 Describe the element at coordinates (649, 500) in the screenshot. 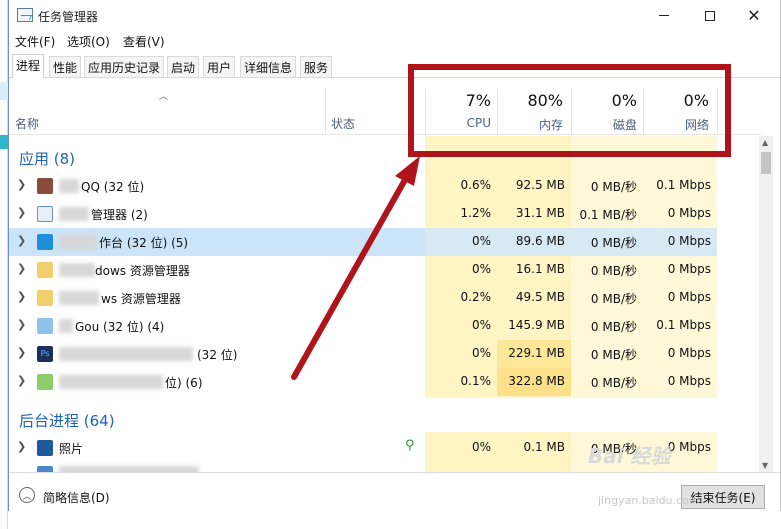

I see `watermark-url: jingyan.baidu.com` at that location.